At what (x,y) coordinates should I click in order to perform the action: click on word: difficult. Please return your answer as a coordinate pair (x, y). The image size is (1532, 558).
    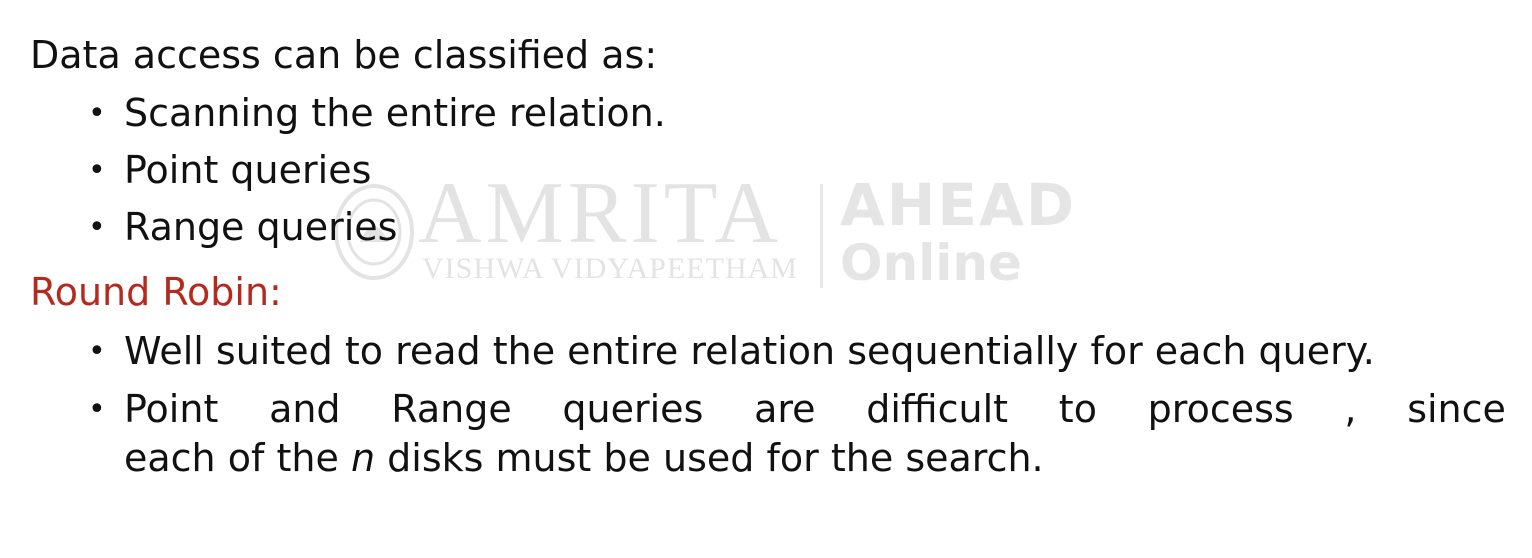
    Looking at the image, I should click on (937, 409).